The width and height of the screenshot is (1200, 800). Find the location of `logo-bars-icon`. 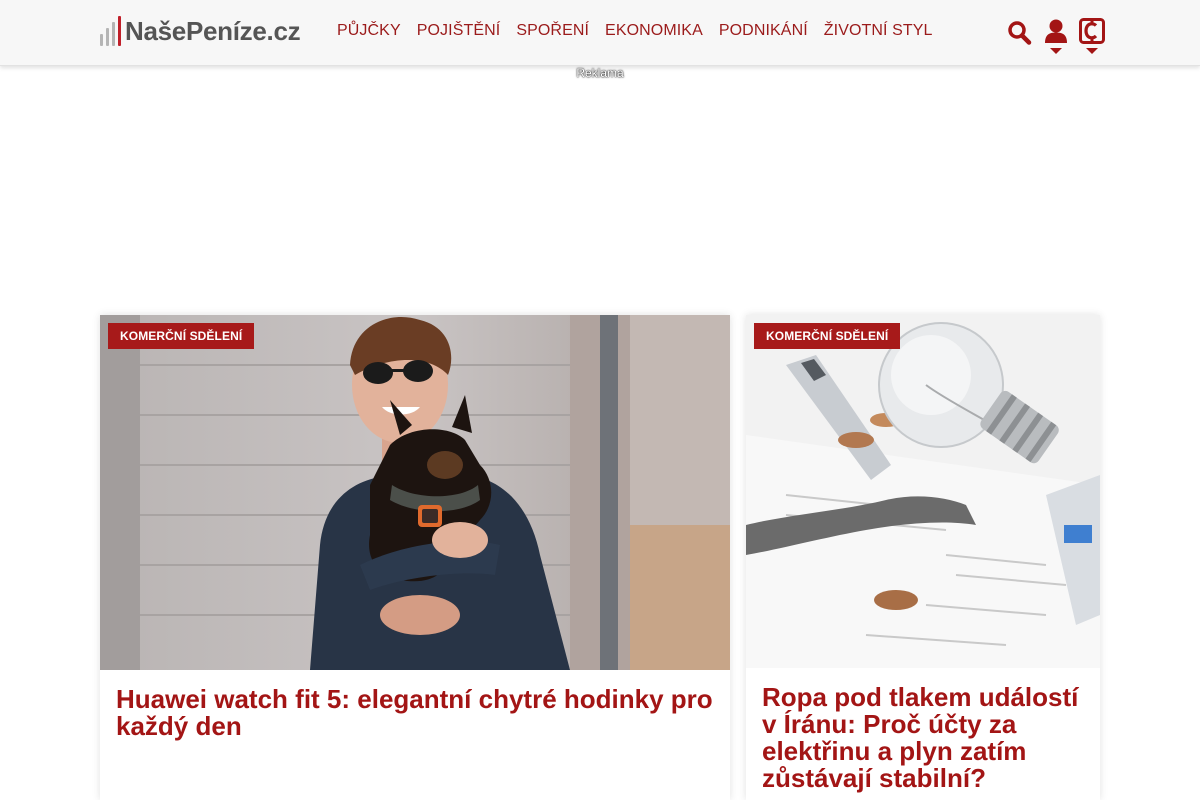

logo-bars-icon is located at coordinates (110, 31).